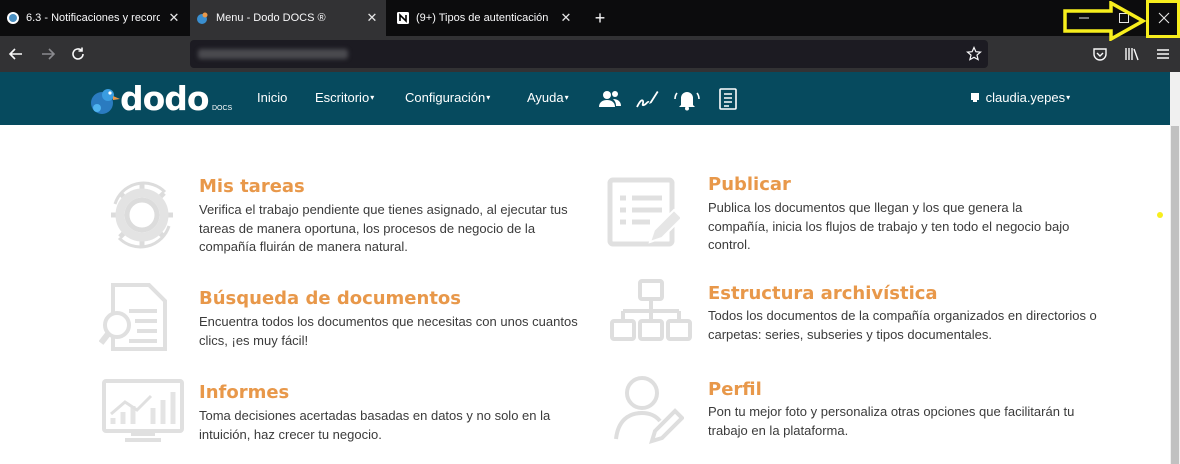 The width and height of the screenshot is (1180, 464). I want to click on menu-configuracion: Configuración▾, so click(447, 97).